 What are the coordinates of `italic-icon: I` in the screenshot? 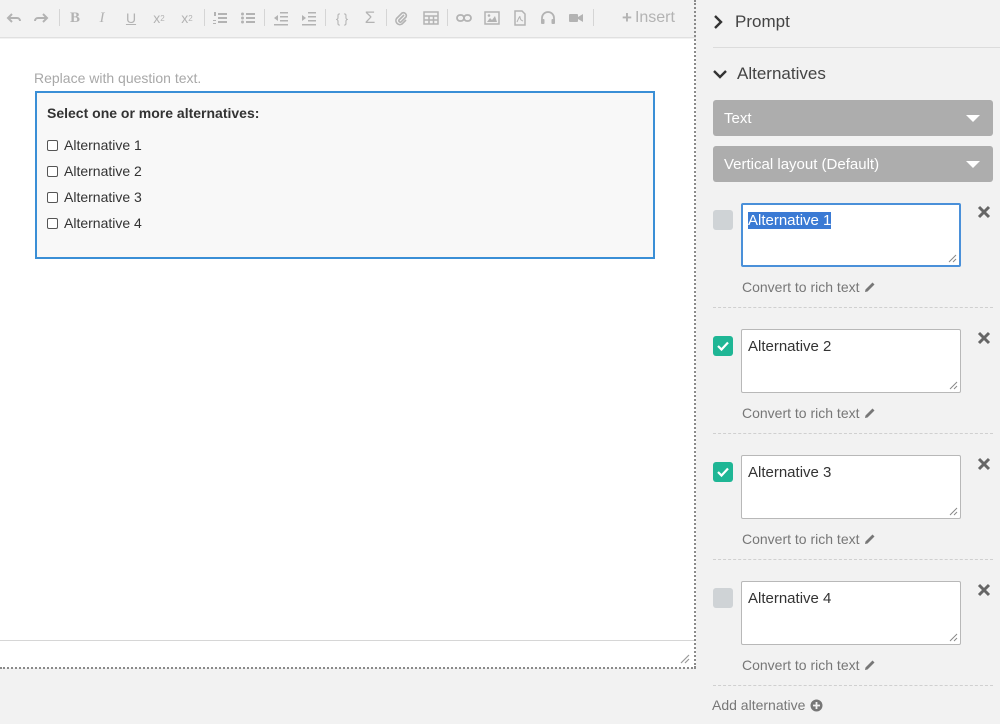 It's located at (102, 18).